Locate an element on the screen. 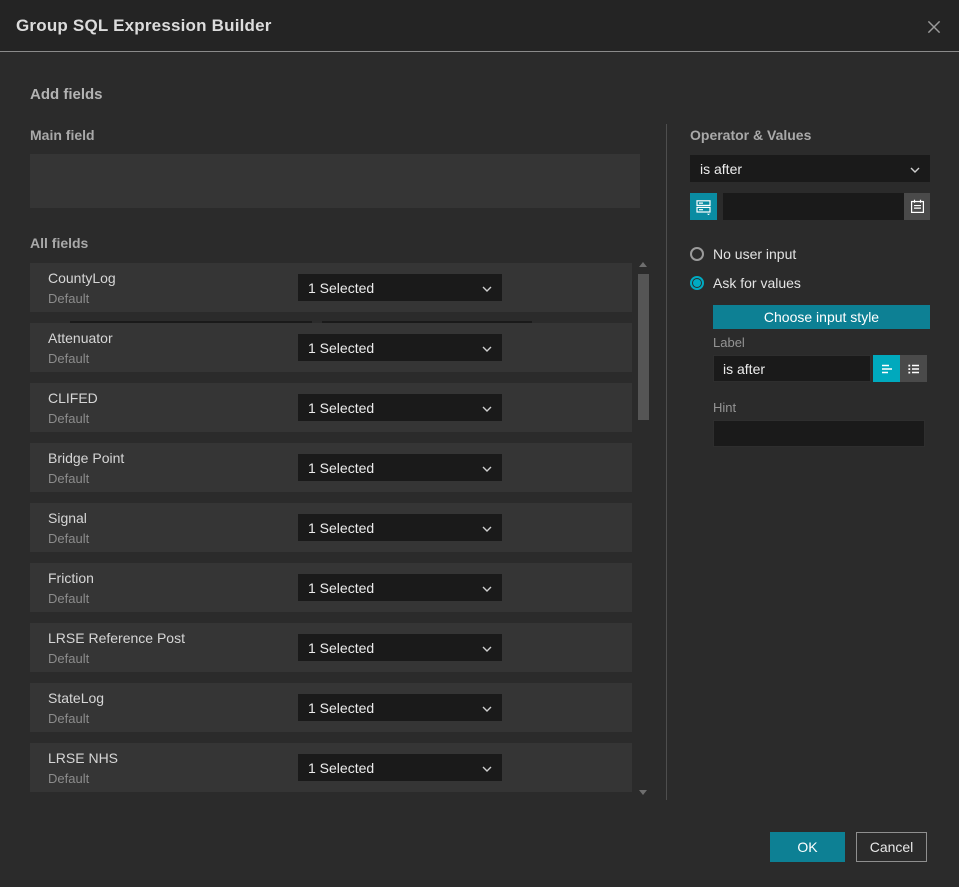  hint-field-label: Hint is located at coordinates (725, 407).